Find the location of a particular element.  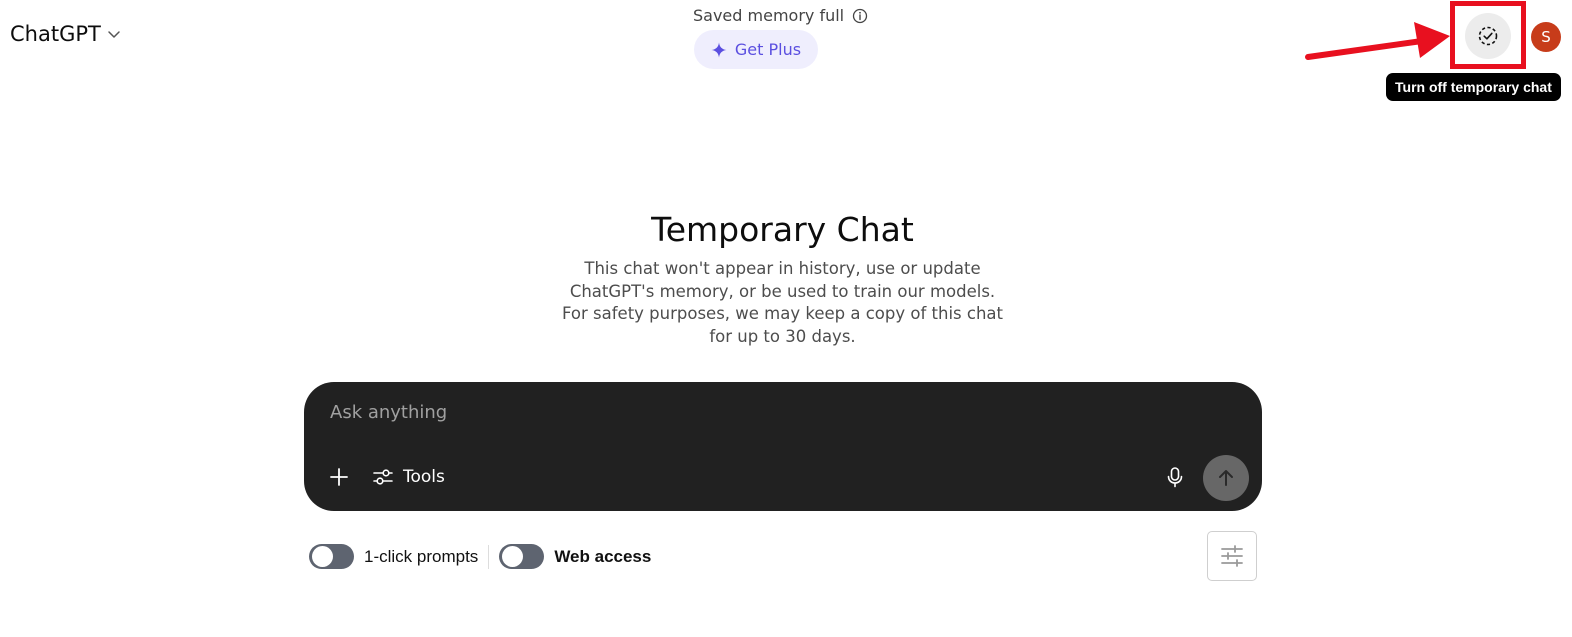

model-name: ChatGPT is located at coordinates (55, 34).